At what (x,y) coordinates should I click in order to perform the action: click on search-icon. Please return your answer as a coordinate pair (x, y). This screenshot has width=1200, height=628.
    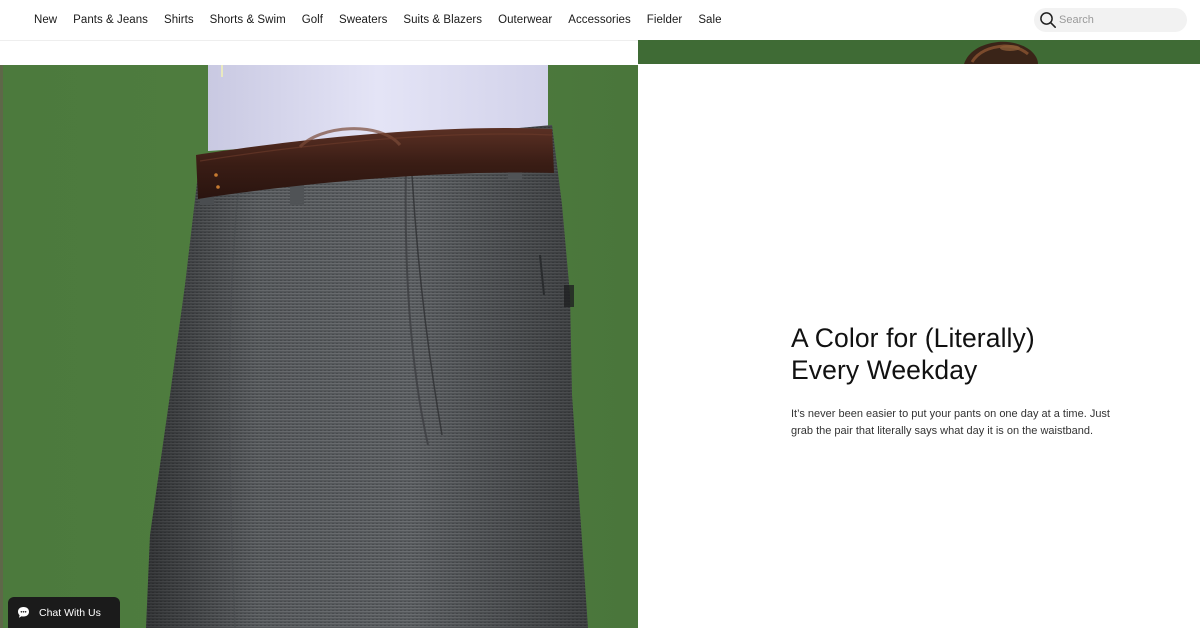
    Looking at the image, I should click on (1048, 20).